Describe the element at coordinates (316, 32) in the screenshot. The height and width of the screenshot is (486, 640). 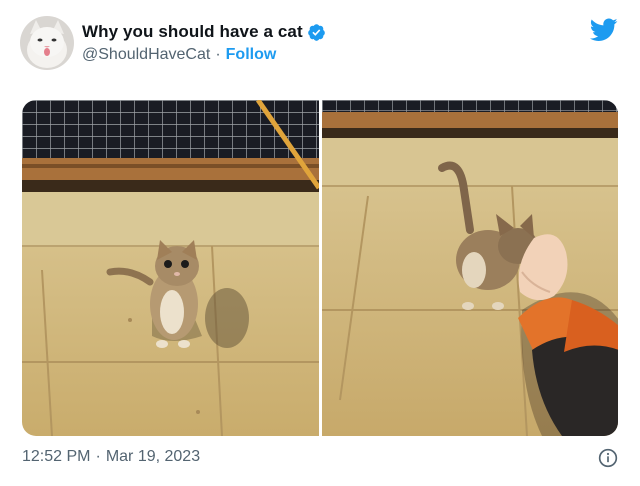
I see `verified-badge-icon` at that location.